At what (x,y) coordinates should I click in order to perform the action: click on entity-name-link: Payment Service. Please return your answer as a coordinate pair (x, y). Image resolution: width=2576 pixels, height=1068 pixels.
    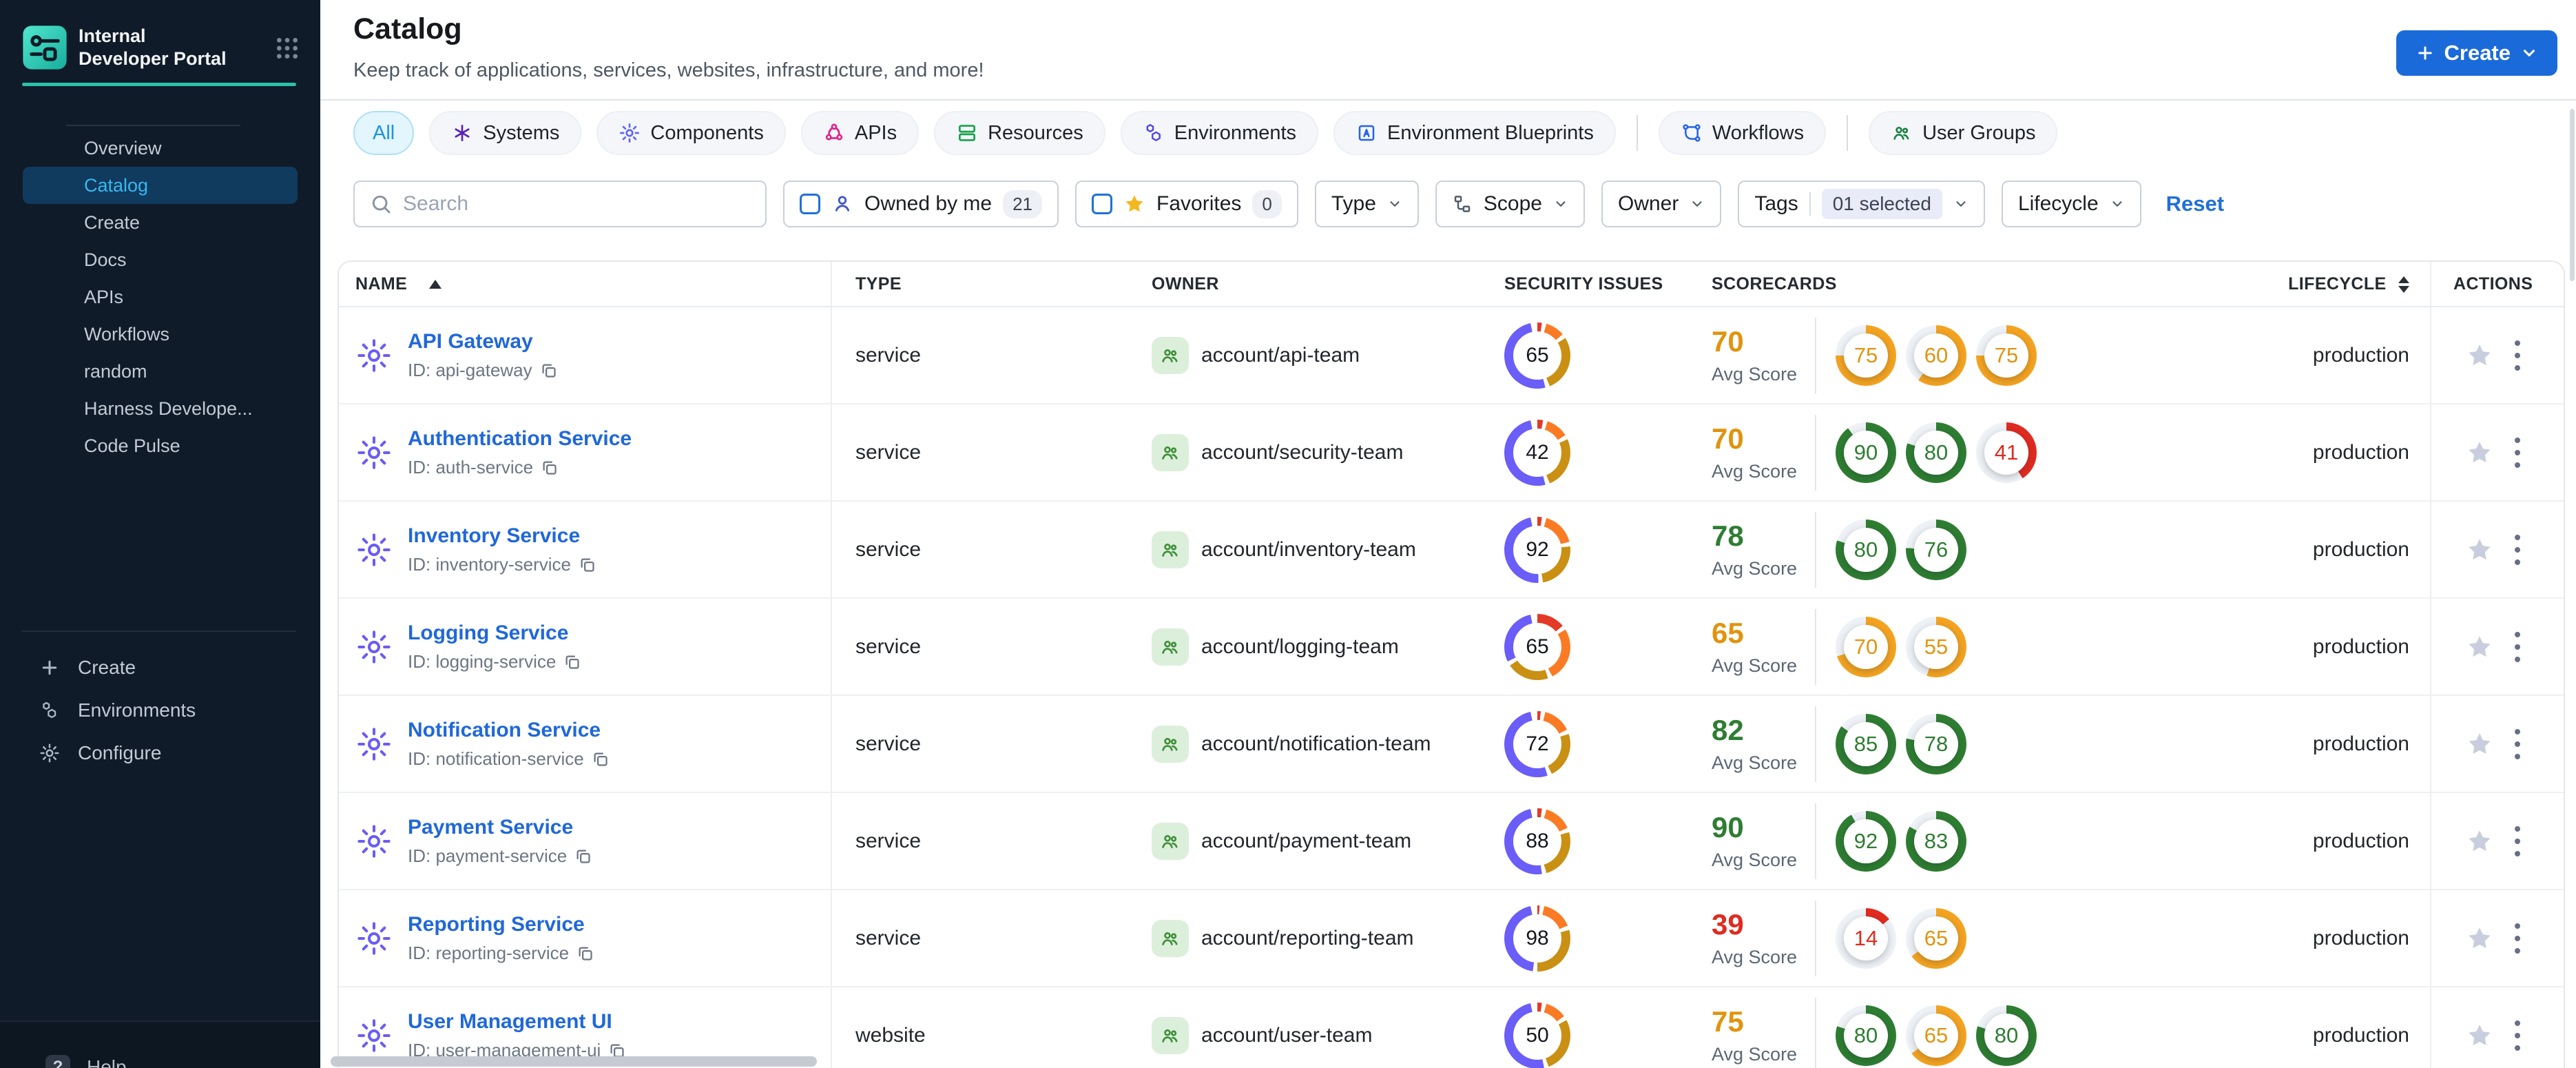
    Looking at the image, I should click on (490, 827).